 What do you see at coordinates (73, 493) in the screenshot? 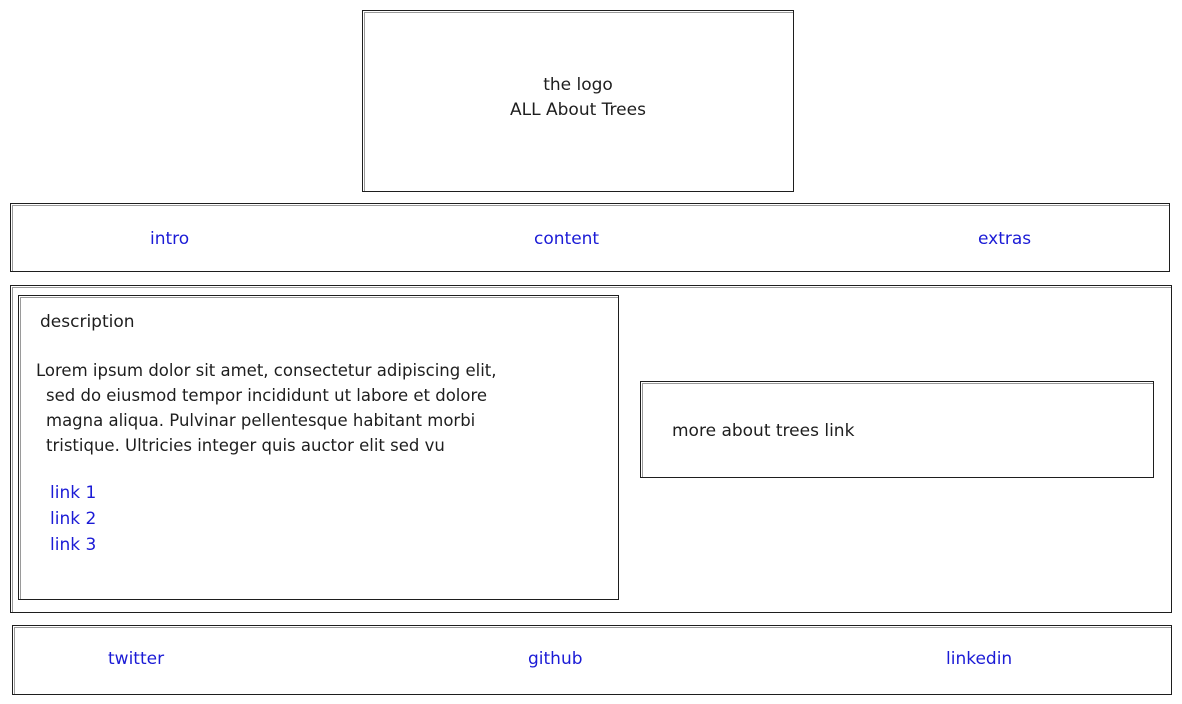
I see `description-link-1: link 1` at bounding box center [73, 493].